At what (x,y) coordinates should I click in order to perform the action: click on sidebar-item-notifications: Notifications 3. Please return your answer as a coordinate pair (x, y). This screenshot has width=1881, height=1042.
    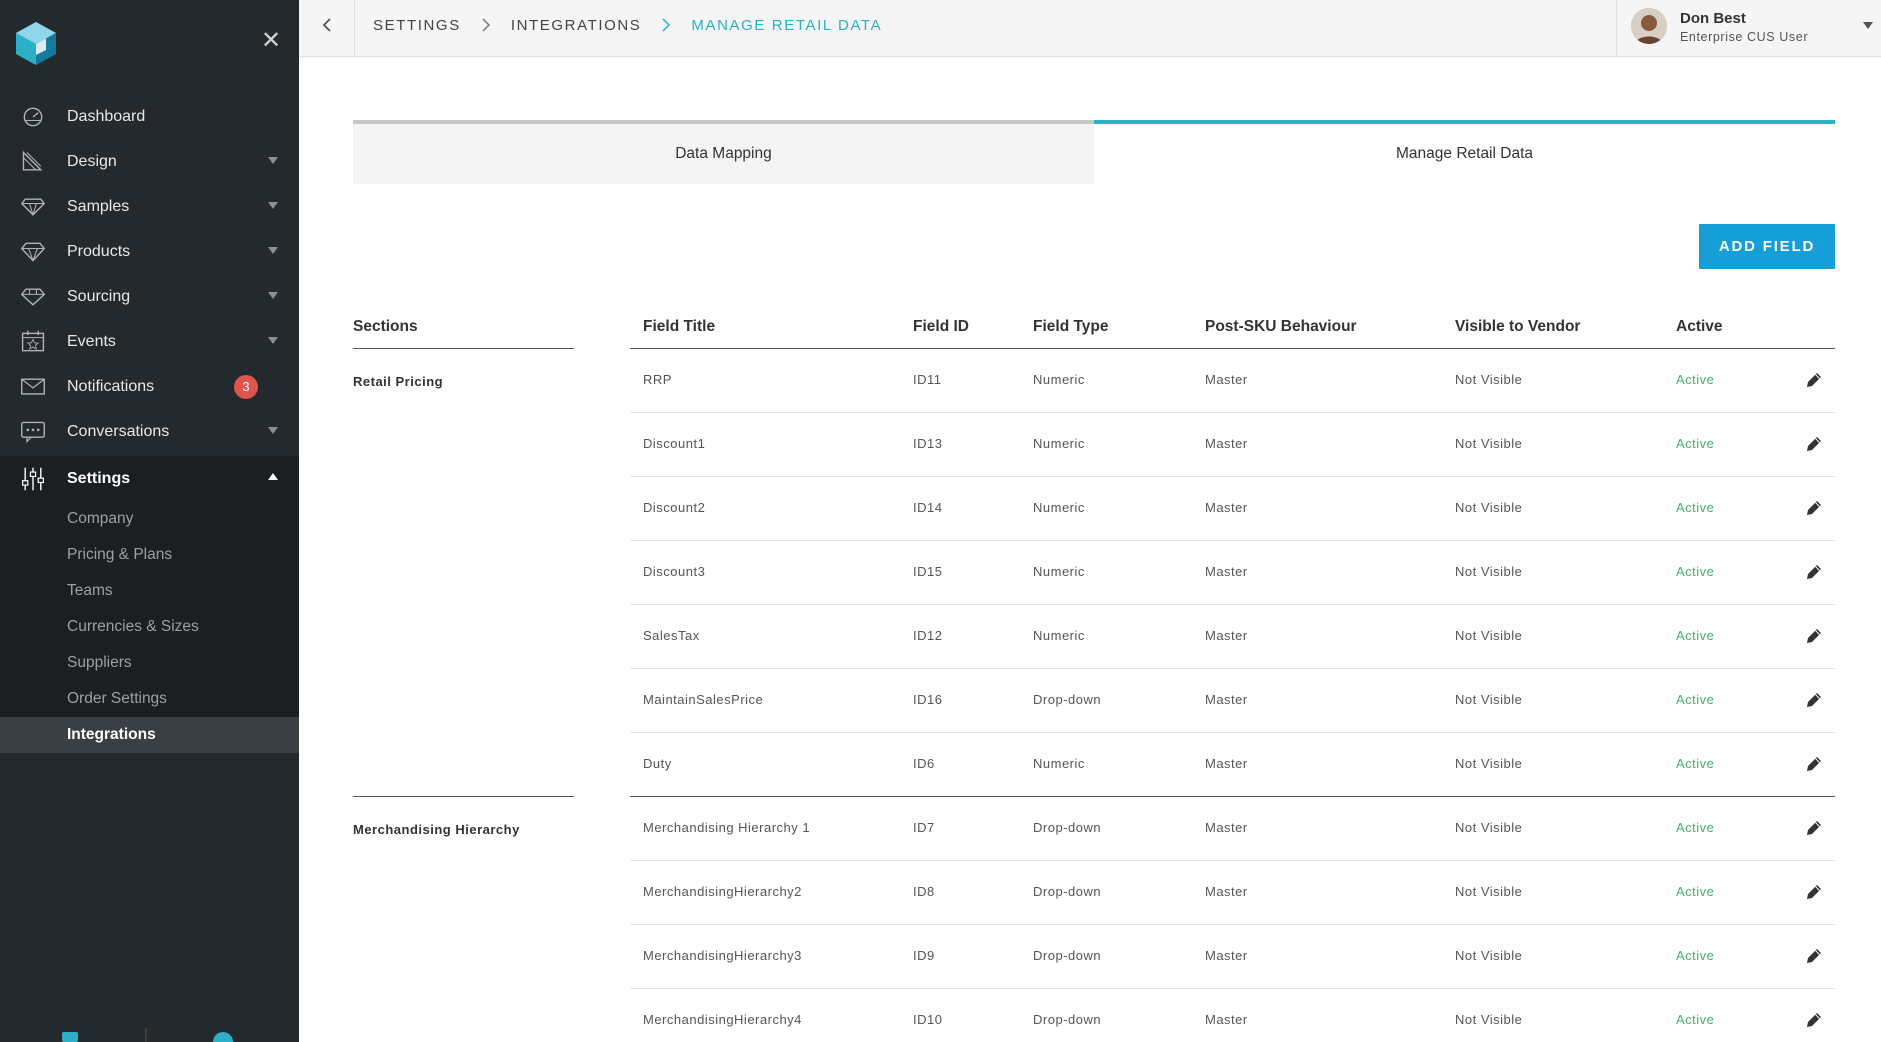
    Looking at the image, I should click on (149, 386).